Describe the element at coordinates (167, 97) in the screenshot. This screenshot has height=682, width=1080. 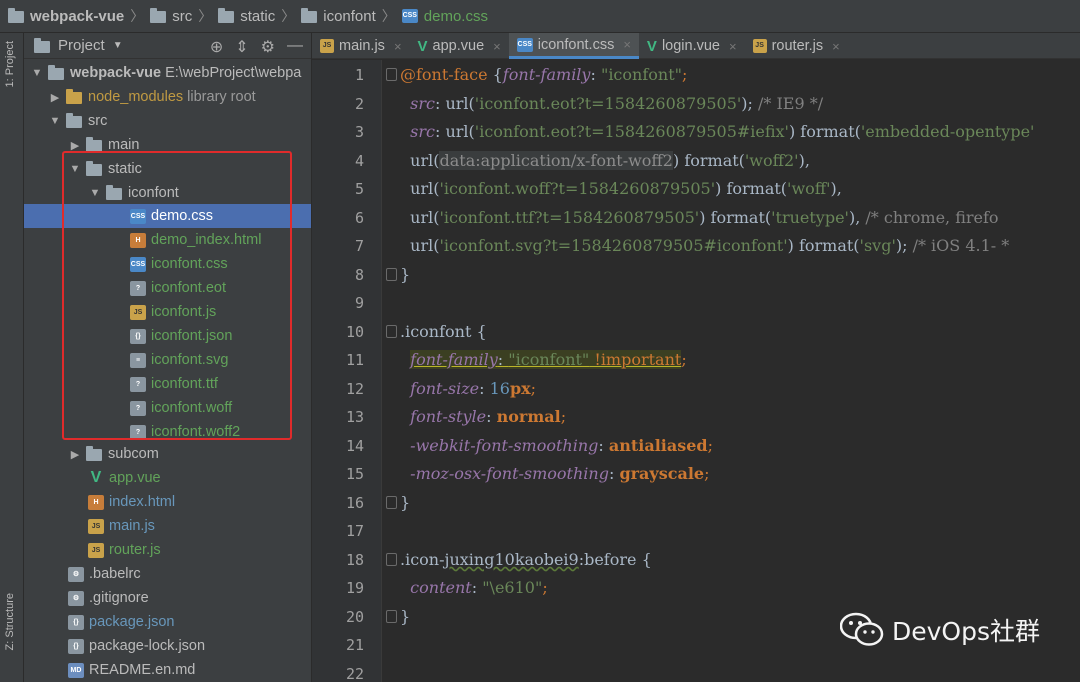
I see `tree-item-node-modules: ▶ node_modules library root` at that location.